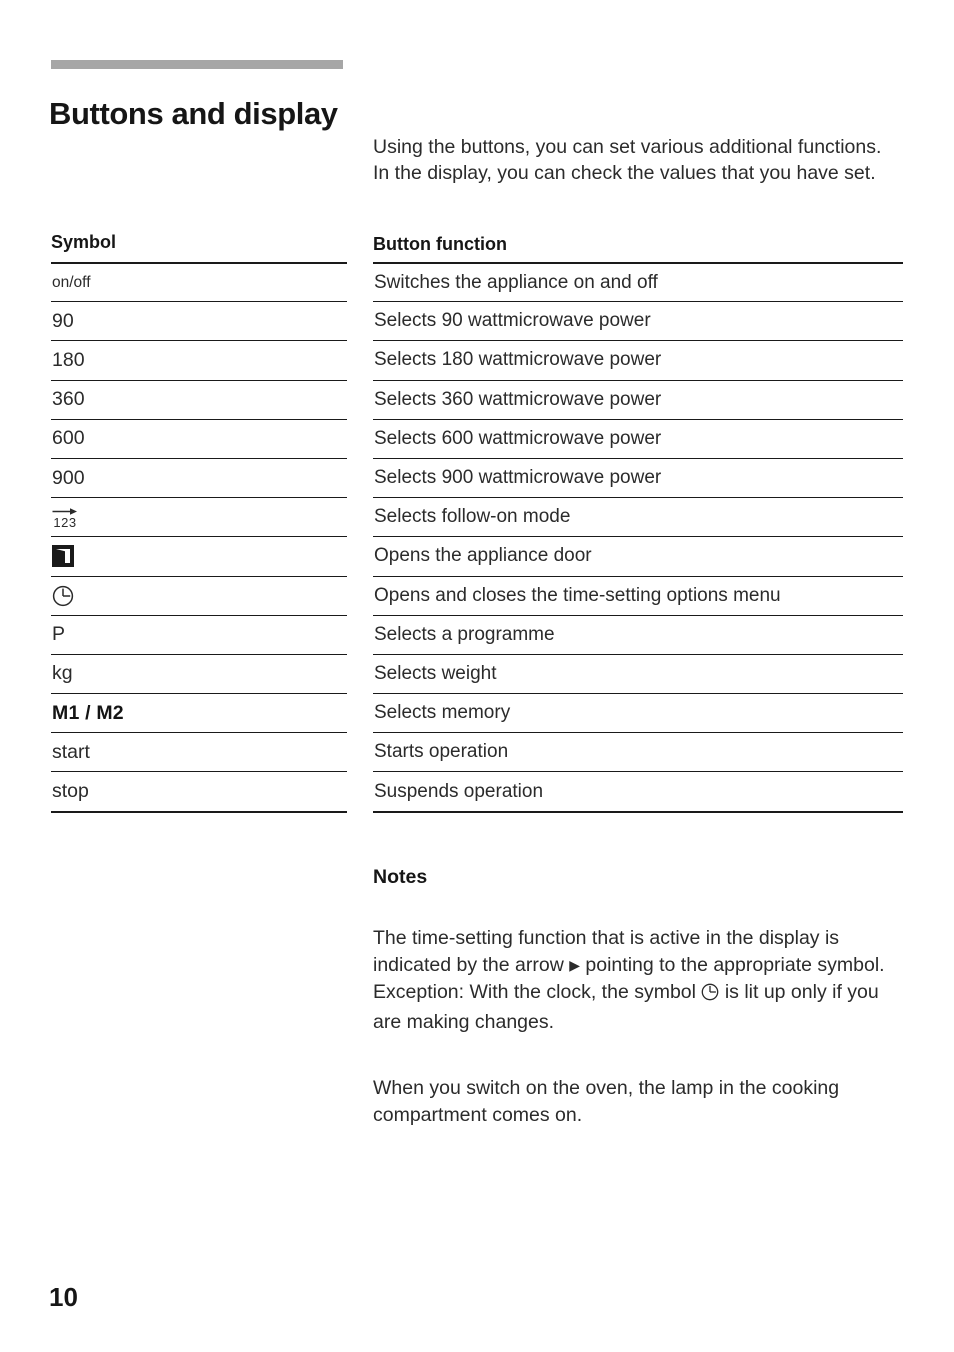  What do you see at coordinates (199, 634) in the screenshot?
I see `symbol-cell: P` at bounding box center [199, 634].